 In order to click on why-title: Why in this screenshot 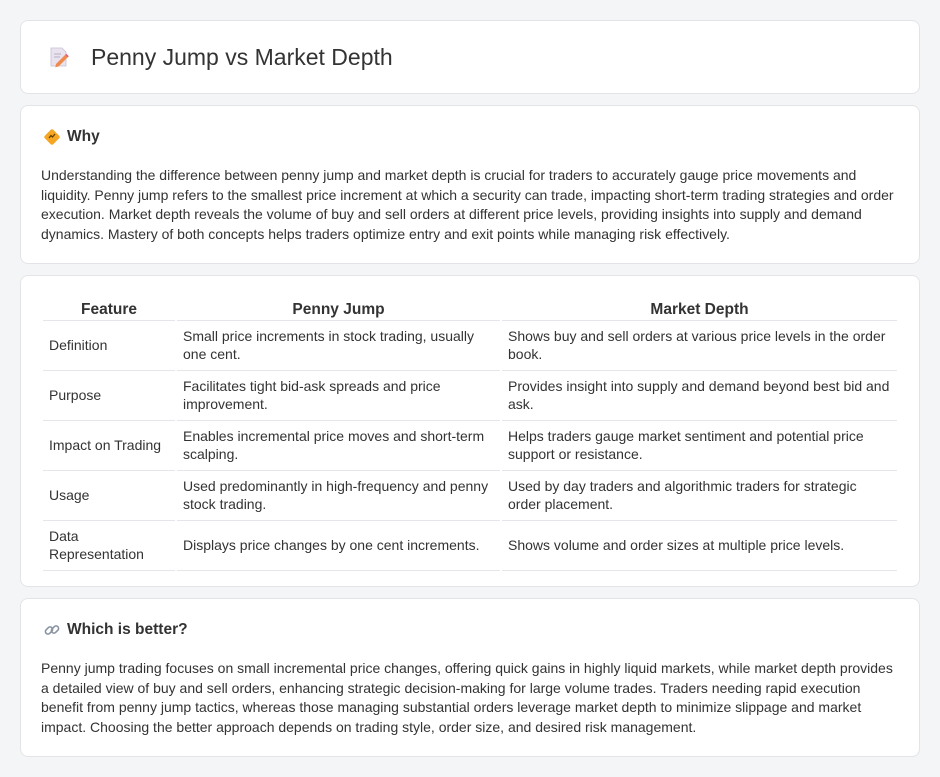, I will do `click(83, 136)`.